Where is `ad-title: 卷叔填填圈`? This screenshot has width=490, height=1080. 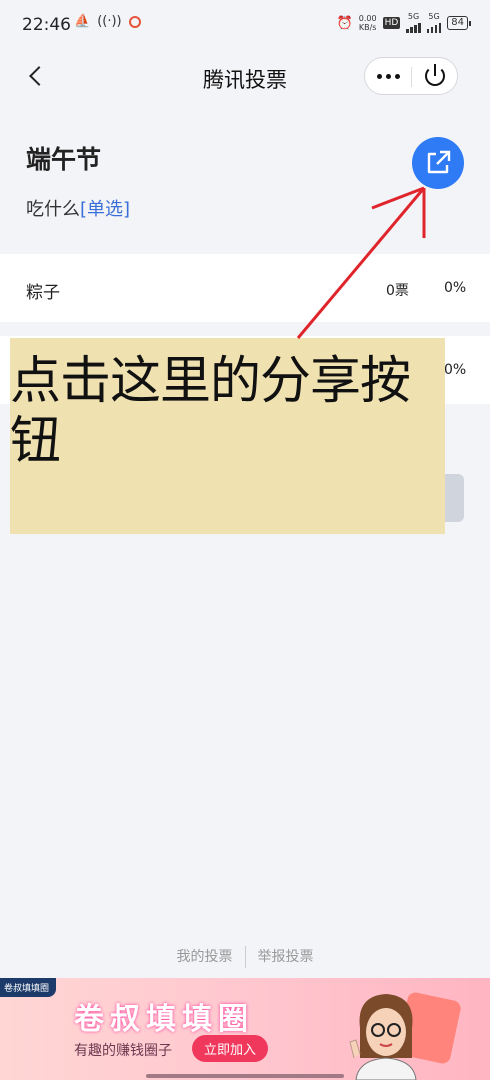 ad-title: 卷叔填填圈 is located at coordinates (164, 1019).